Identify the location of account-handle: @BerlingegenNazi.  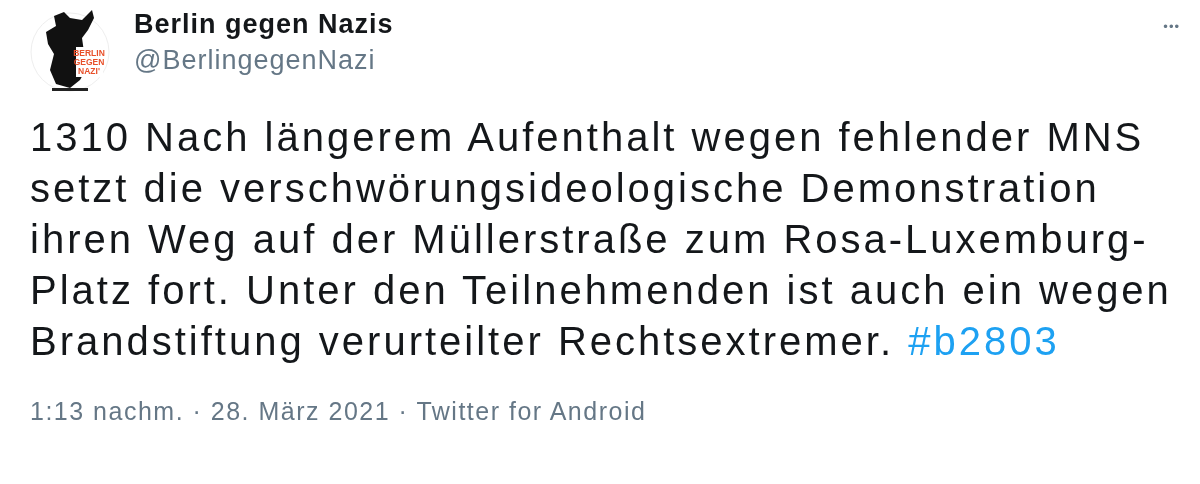
(649, 60).